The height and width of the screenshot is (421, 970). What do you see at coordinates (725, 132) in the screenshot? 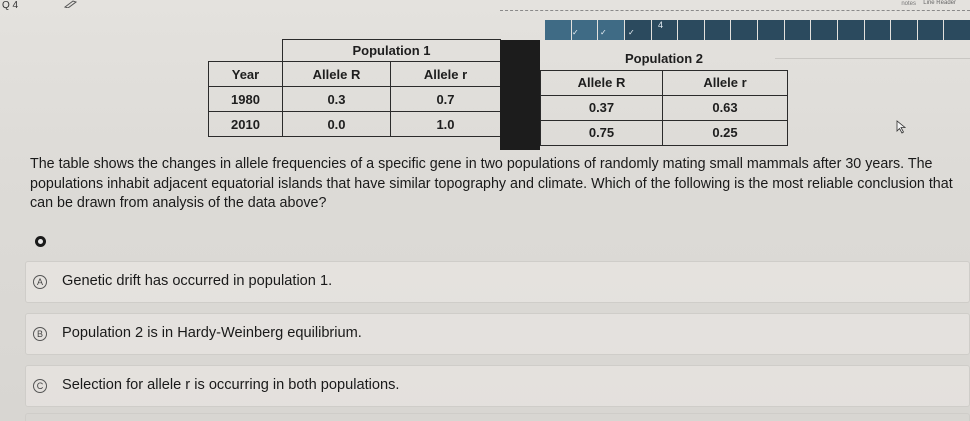
I see `table-cell: 0.25` at bounding box center [725, 132].